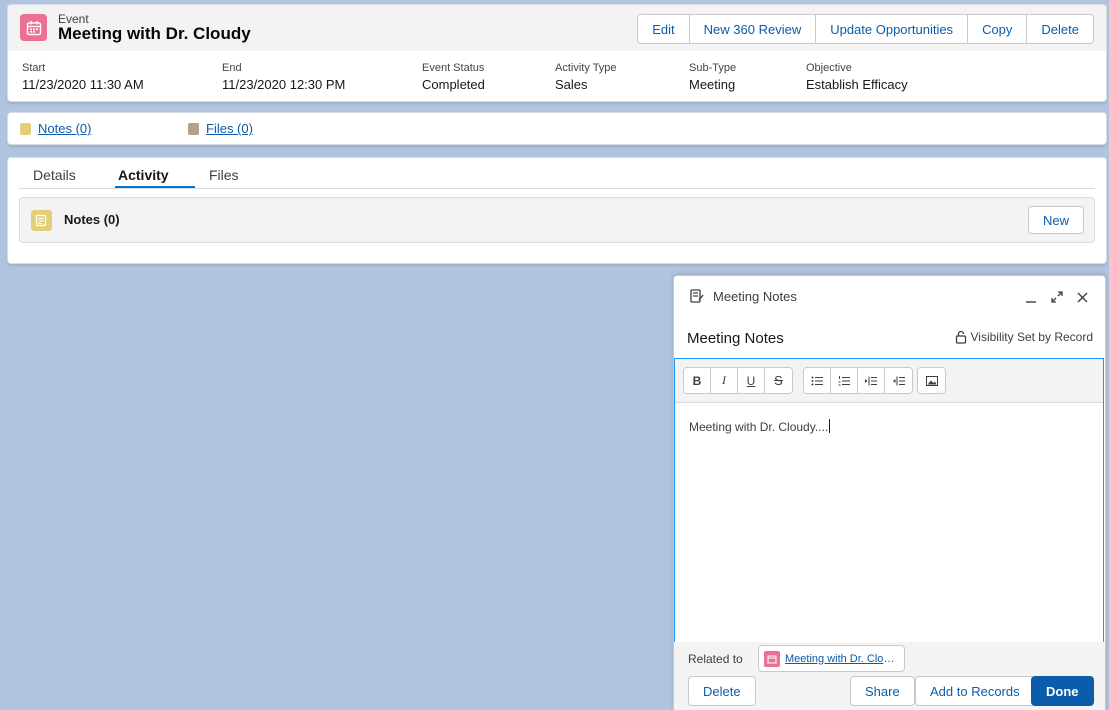 The height and width of the screenshot is (710, 1109). I want to click on numbered-list-icon, so click(844, 380).